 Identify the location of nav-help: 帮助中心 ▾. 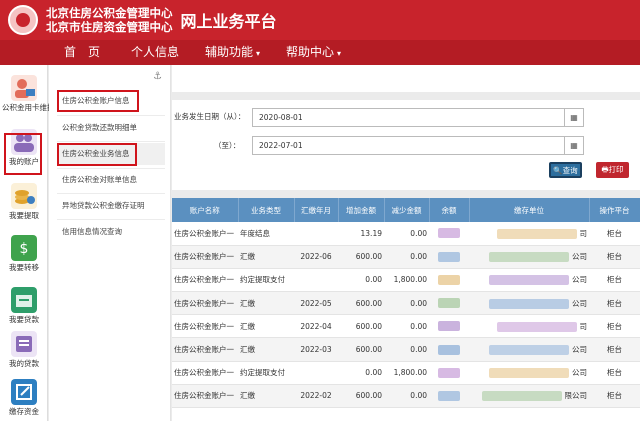
(313, 52).